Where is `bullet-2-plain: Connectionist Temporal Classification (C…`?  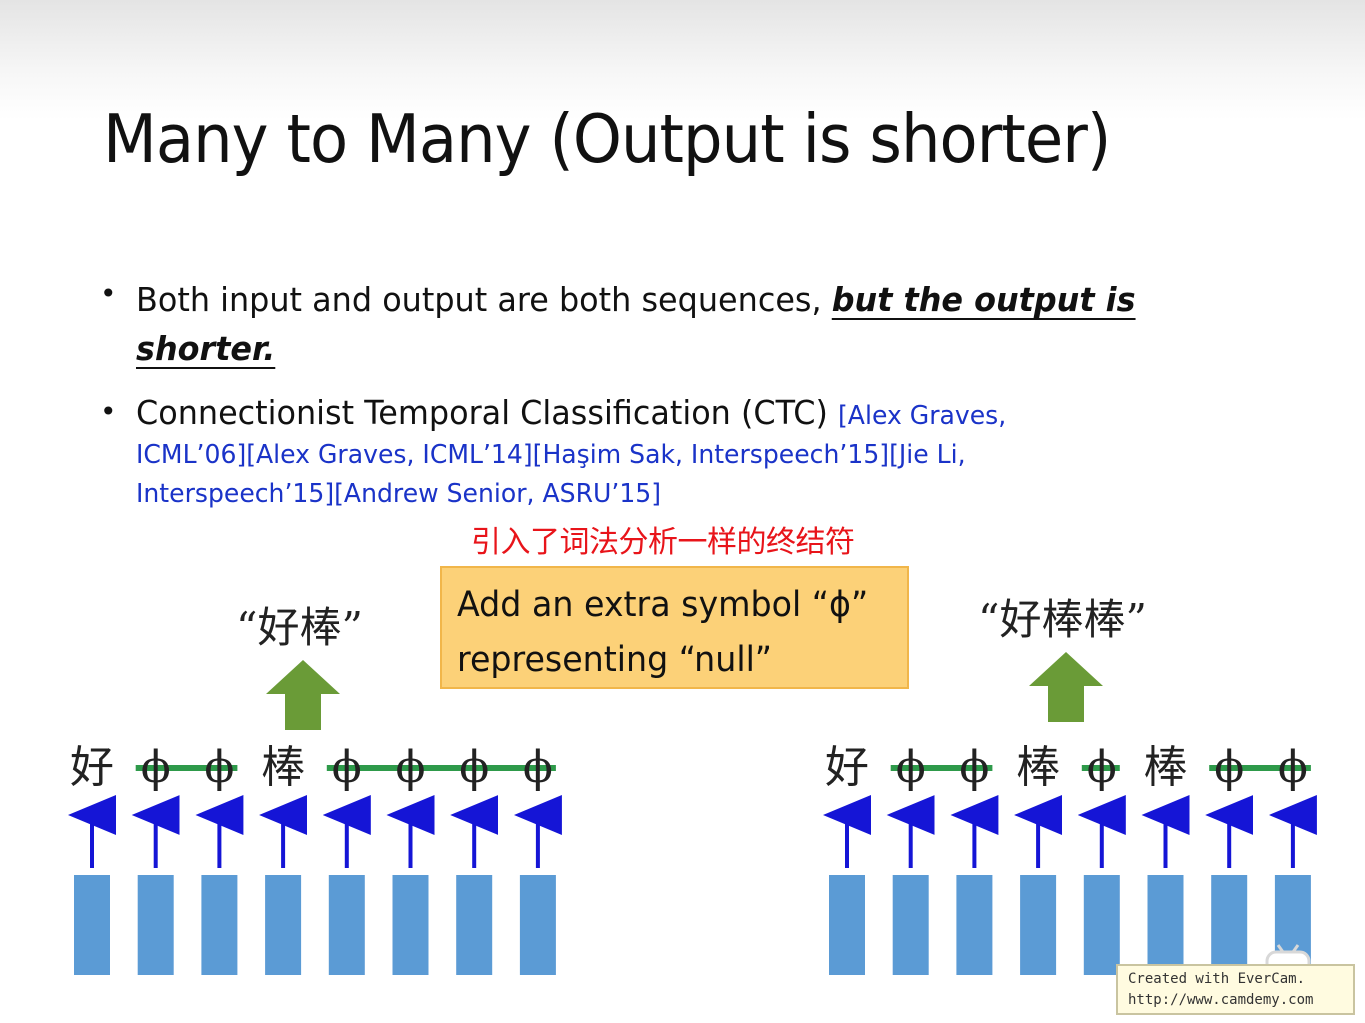 bullet-2-plain: Connectionist Temporal Classification (C… is located at coordinates (487, 412).